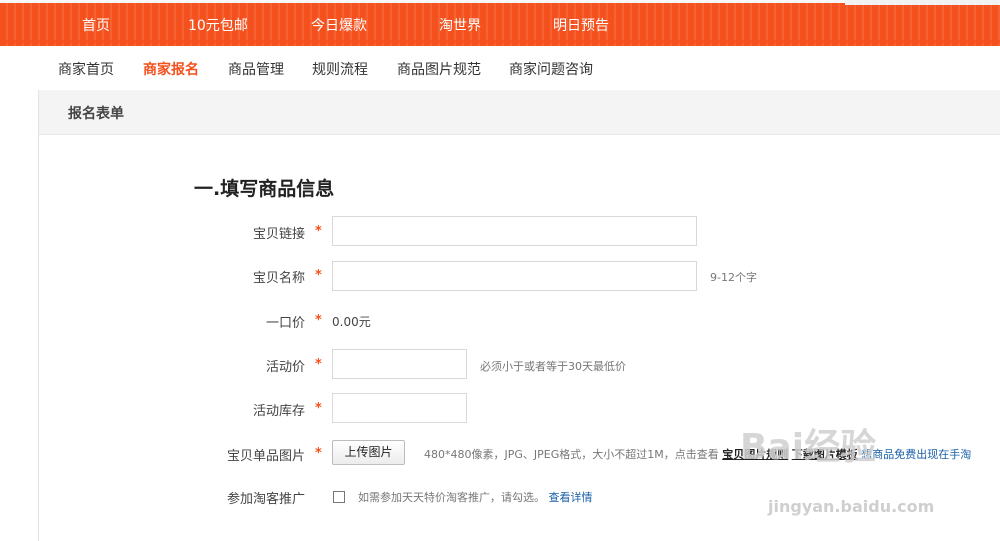 Image resolution: width=1000 pixels, height=541 pixels. What do you see at coordinates (339, 497) in the screenshot?
I see `taoke-checkbox` at bounding box center [339, 497].